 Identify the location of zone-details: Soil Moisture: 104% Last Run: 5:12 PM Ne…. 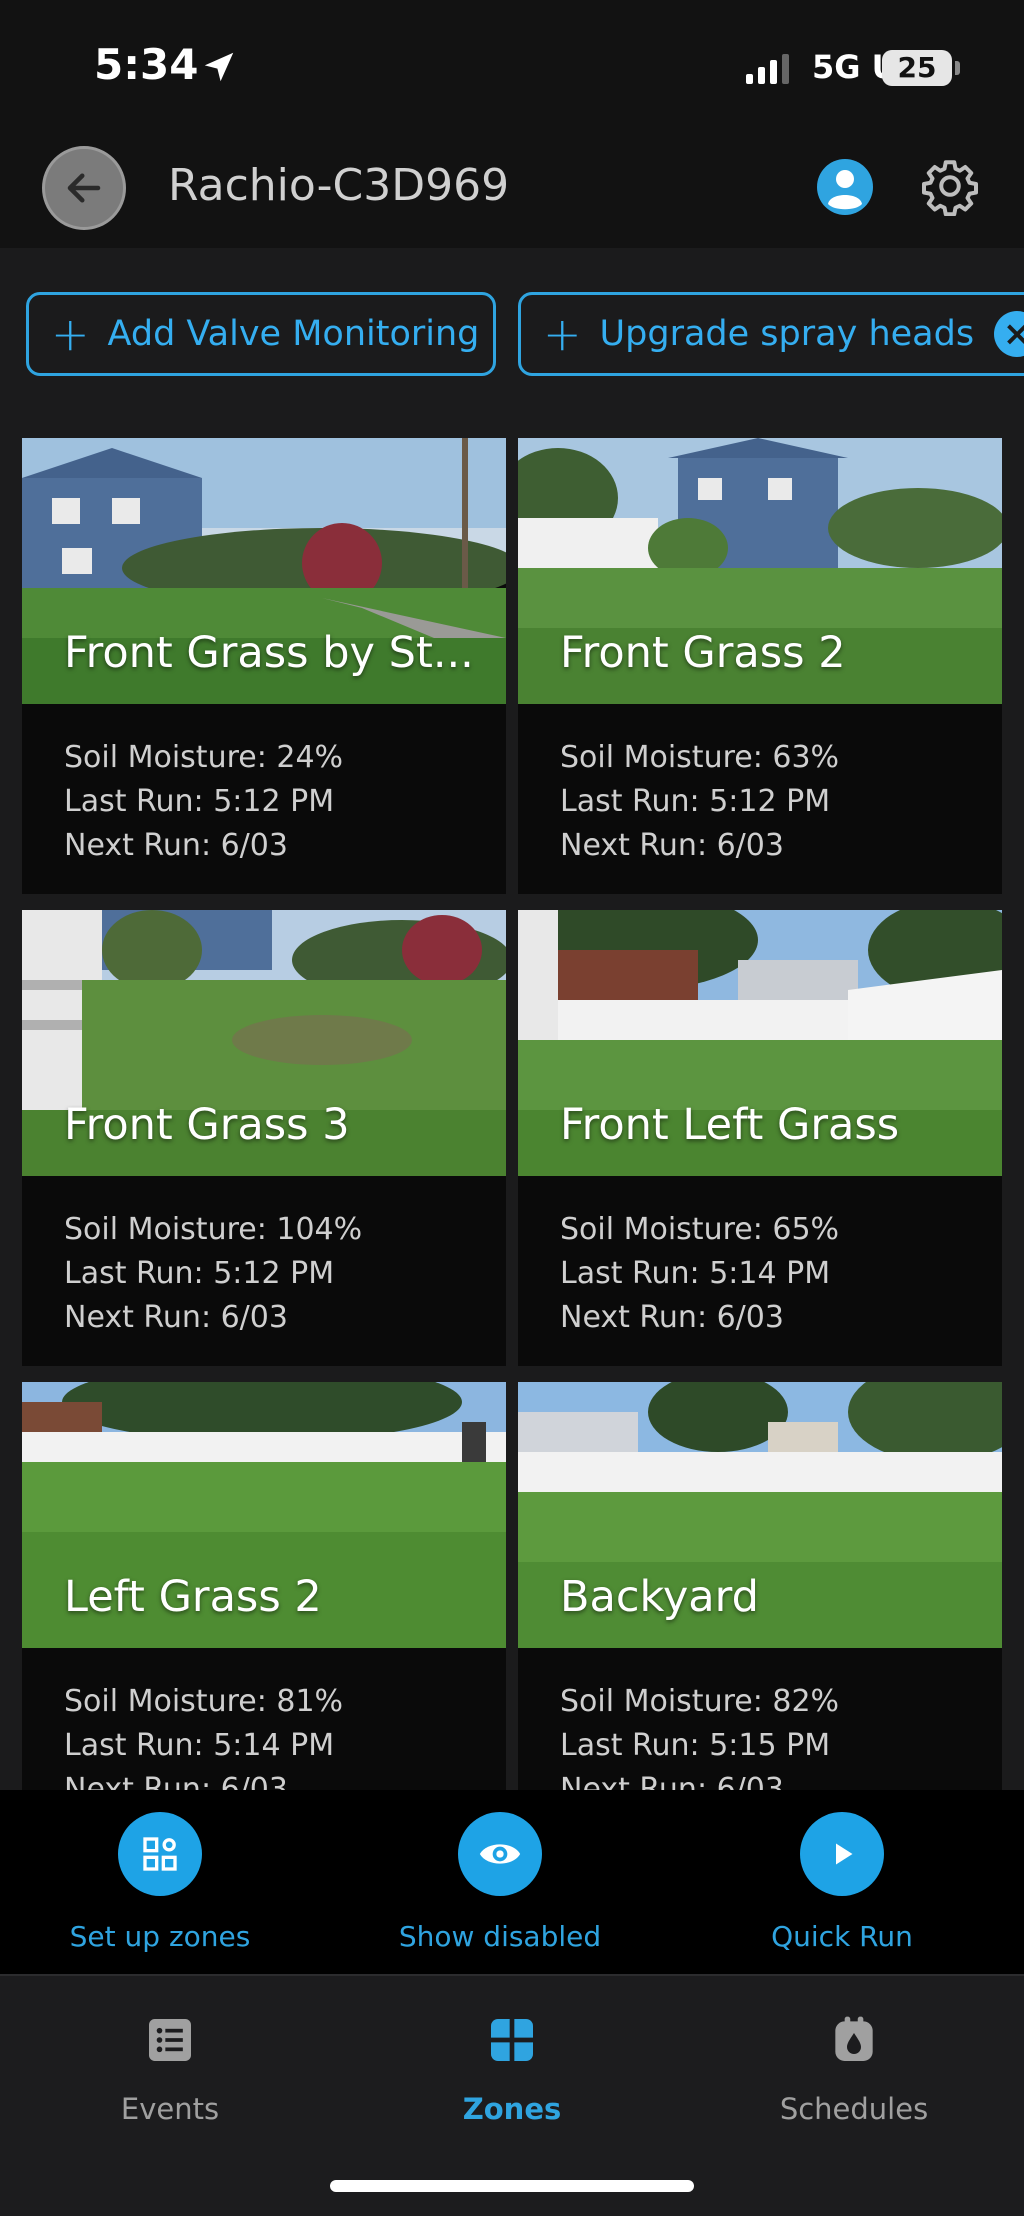
(213, 1274).